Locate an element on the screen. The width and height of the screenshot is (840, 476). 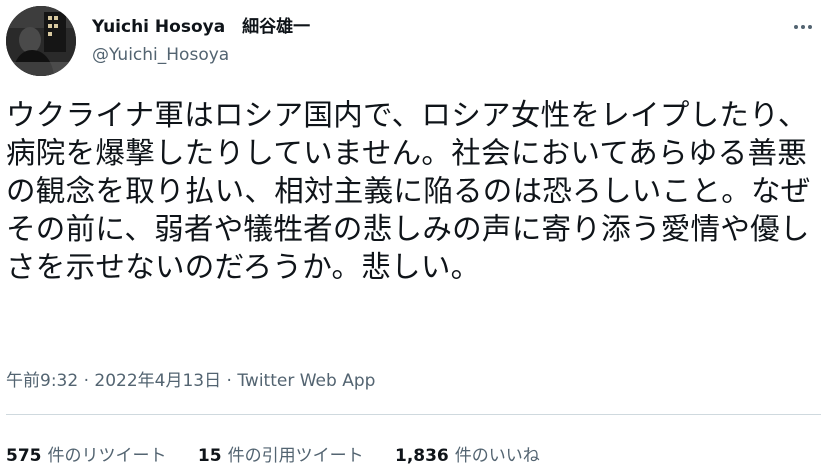
retweets-stat: 575 件のリツイート is located at coordinates (86, 453).